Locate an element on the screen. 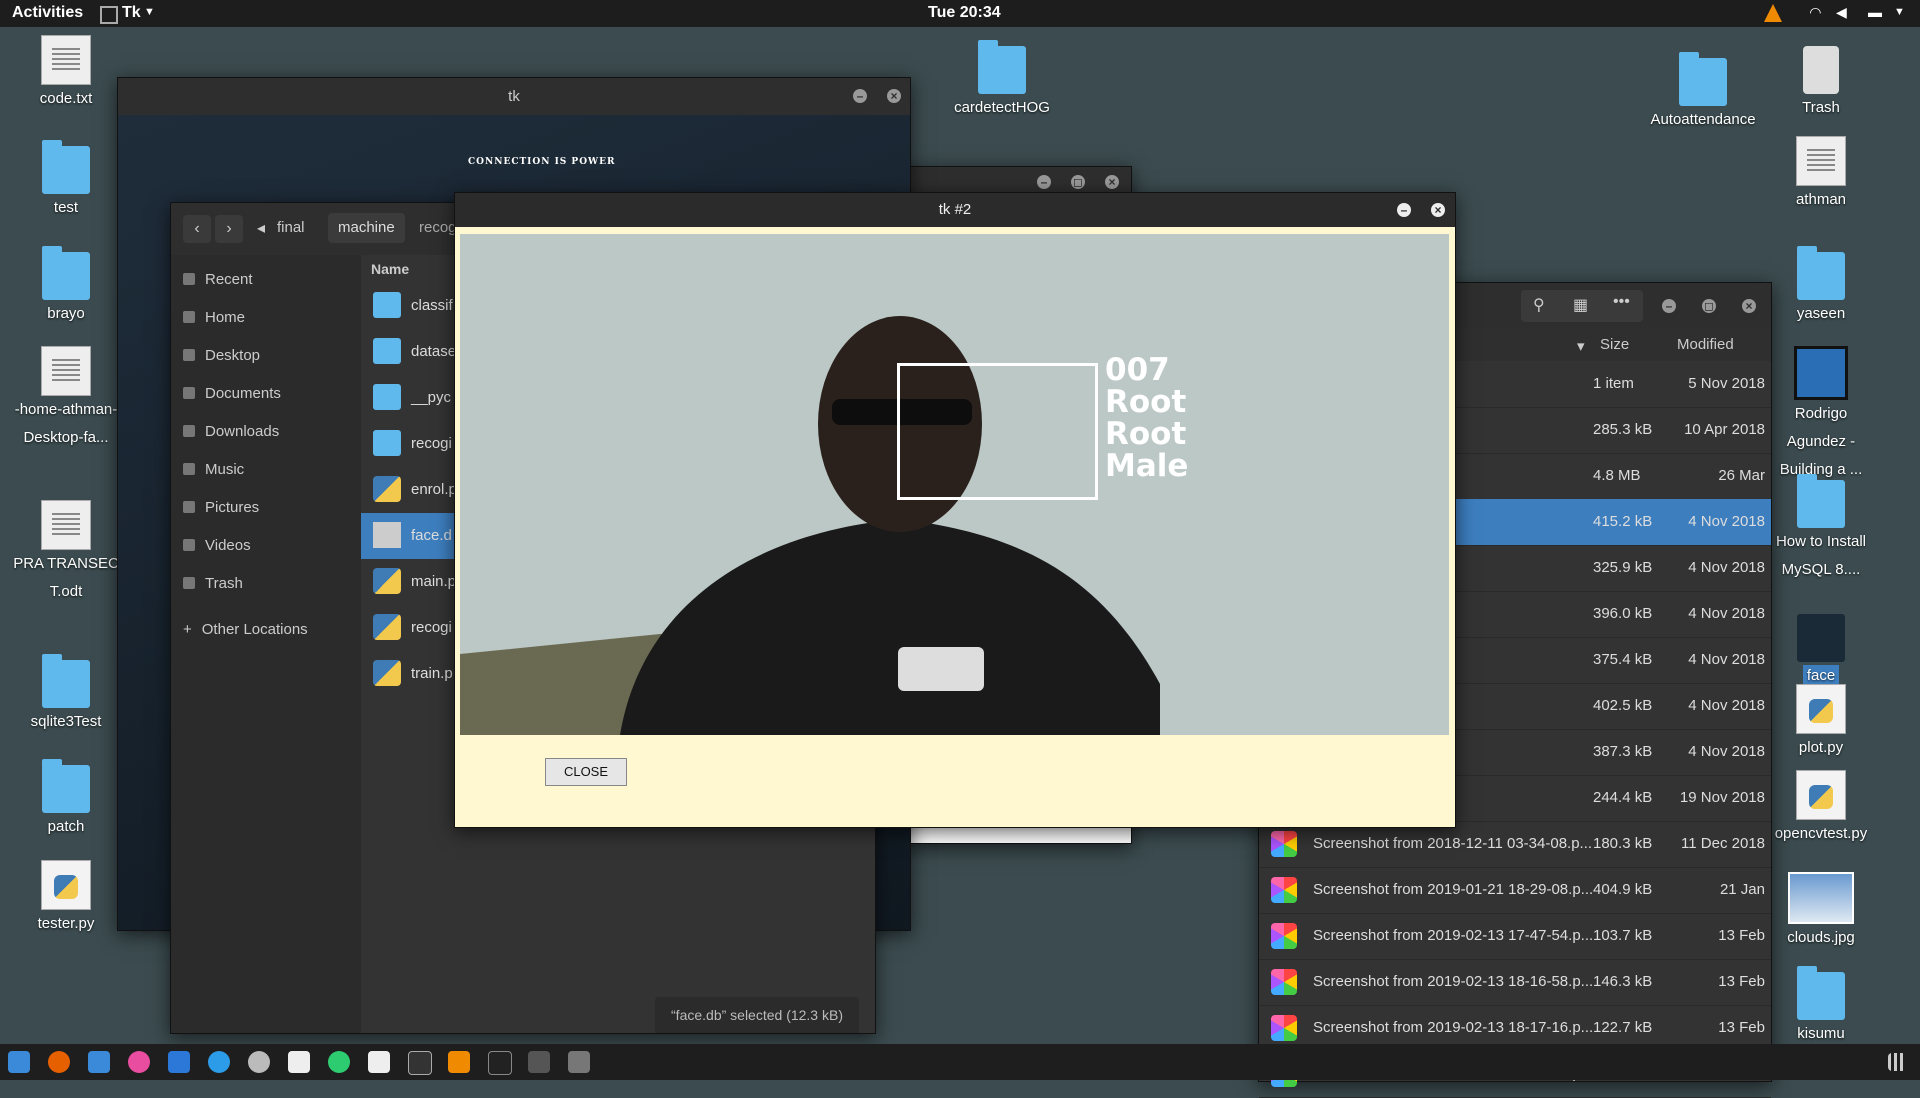 The height and width of the screenshot is (1098, 1920). desktop-icon-yaseen: yaseen is located at coordinates (1821, 287).